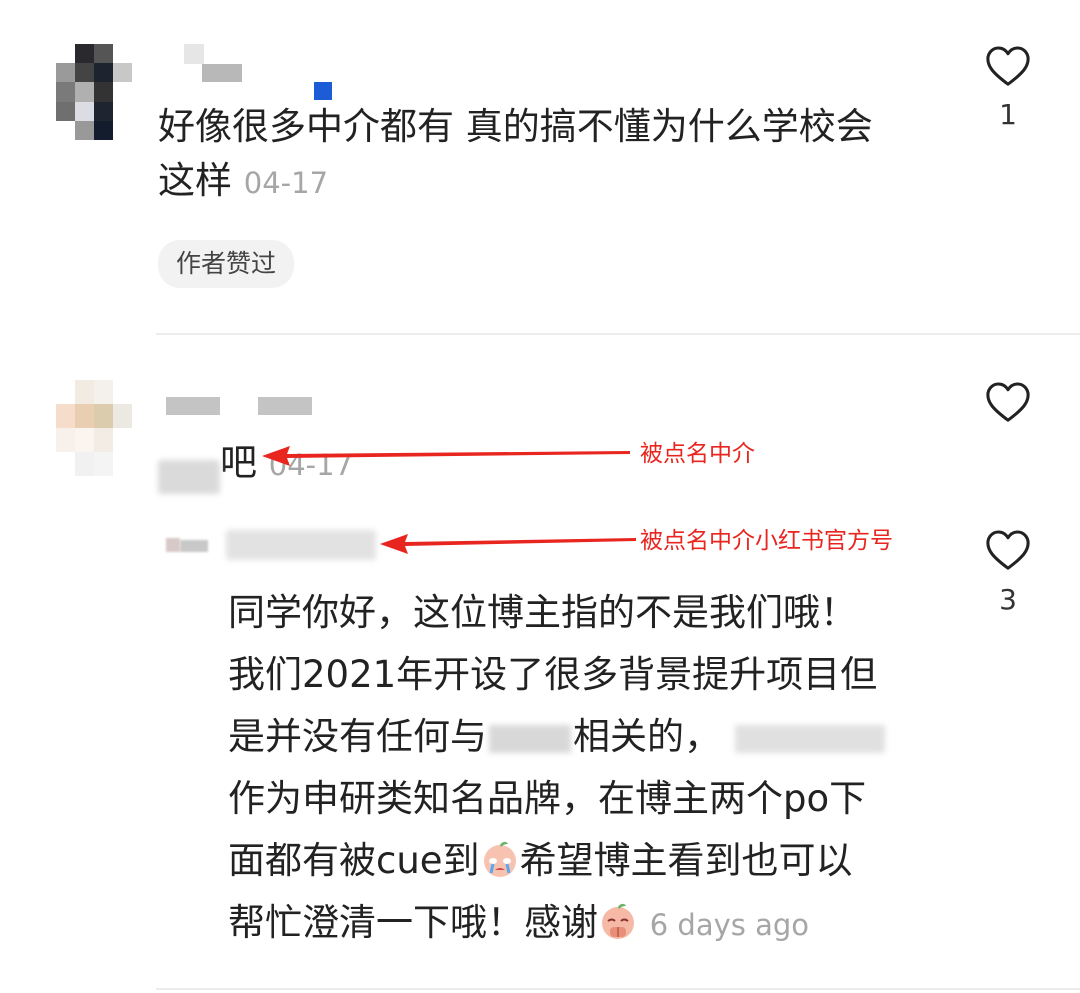 This screenshot has height=993, width=1080. What do you see at coordinates (286, 183) in the screenshot?
I see `timestamp: 04-17` at bounding box center [286, 183].